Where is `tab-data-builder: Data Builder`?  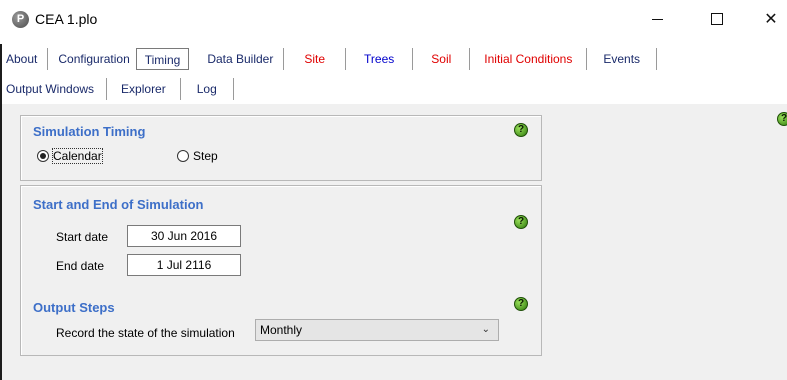
tab-data-builder: Data Builder is located at coordinates (241, 59).